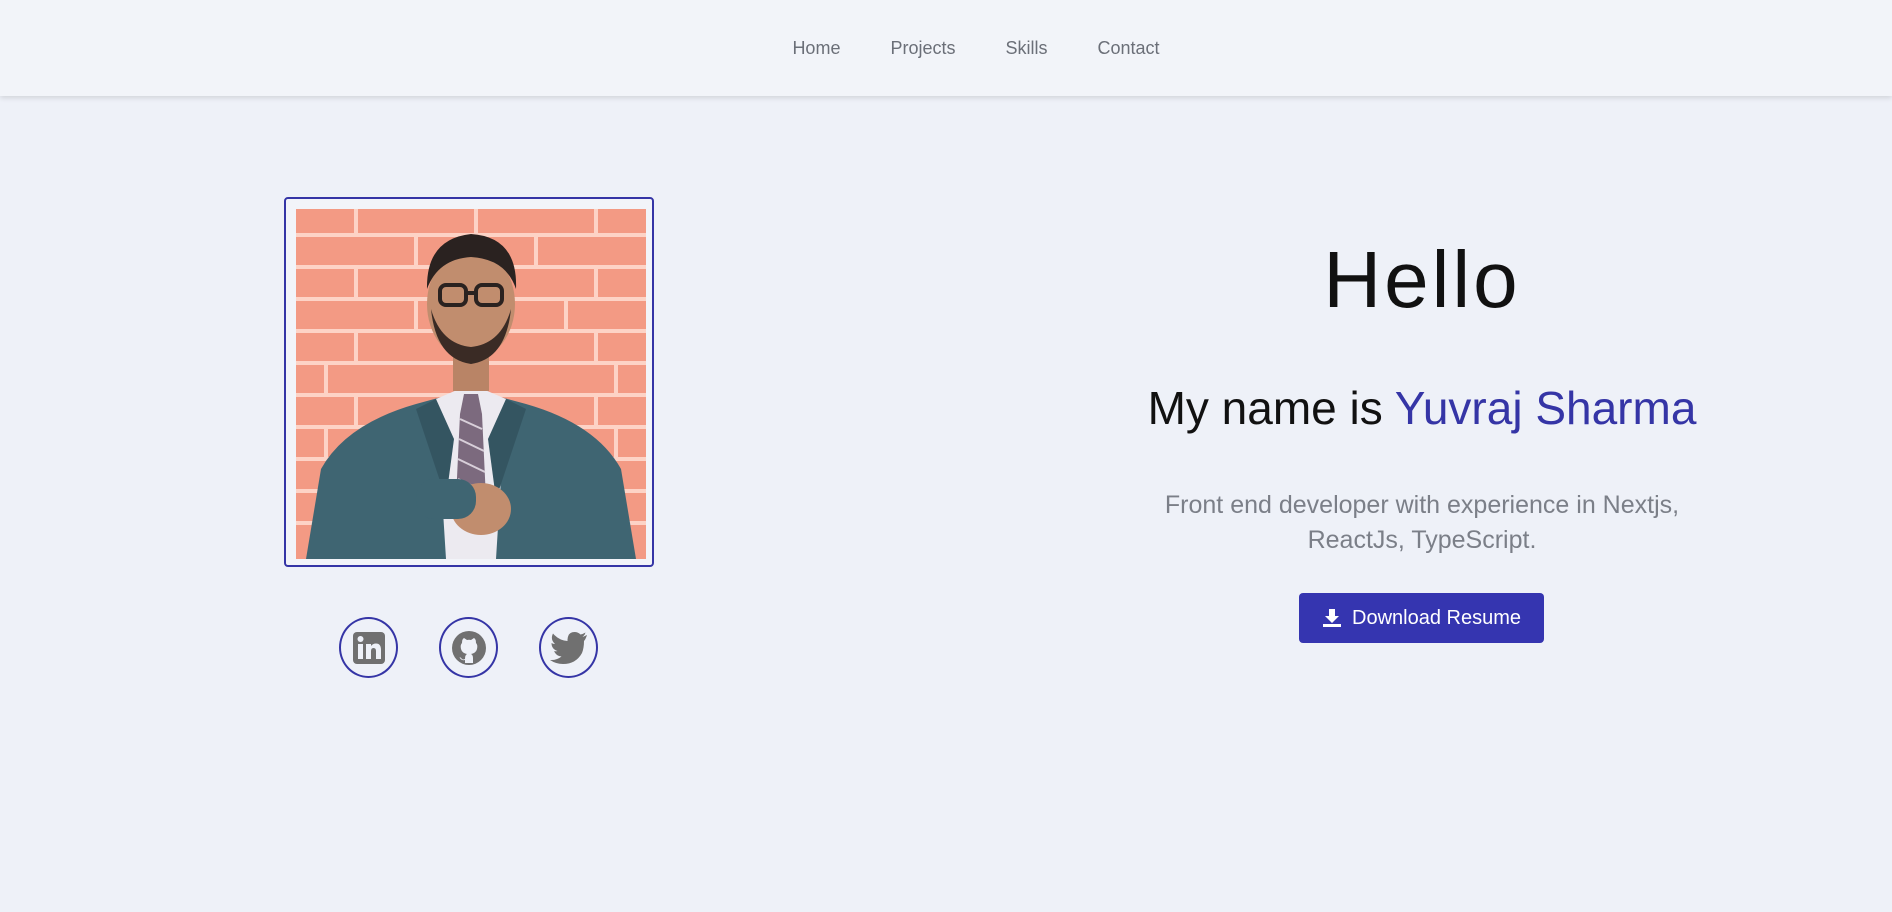  I want to click on profile-photo-frame, so click(469, 382).